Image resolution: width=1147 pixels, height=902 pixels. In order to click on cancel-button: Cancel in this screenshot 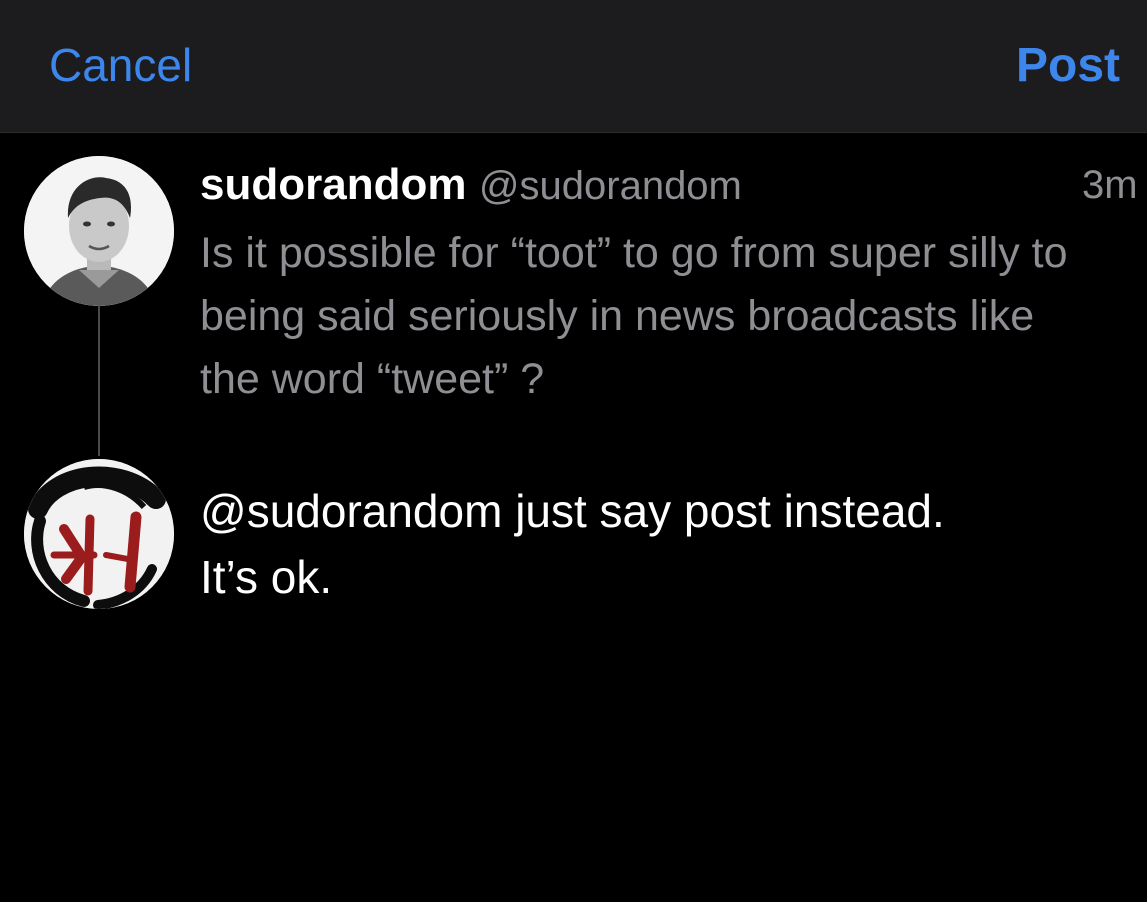, I will do `click(120, 65)`.